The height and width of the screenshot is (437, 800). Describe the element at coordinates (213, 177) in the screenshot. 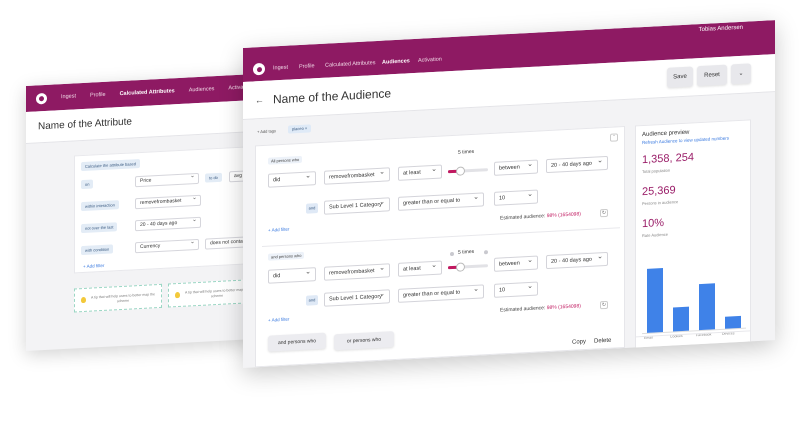

I see `to-do-label: to do` at that location.